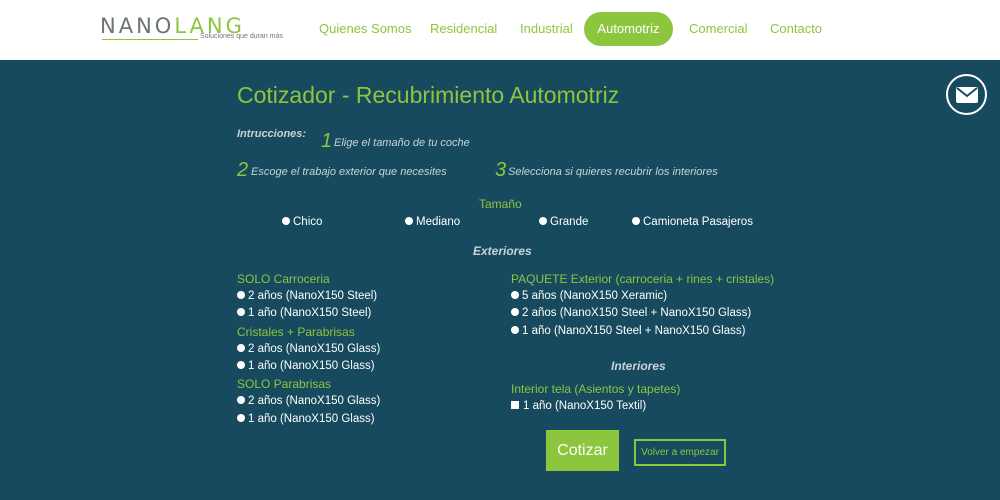 The height and width of the screenshot is (500, 1000). Describe the element at coordinates (307, 296) in the screenshot. I see `option-carroceria-2-anos: 2 años (NanoX150 Steel)` at that location.